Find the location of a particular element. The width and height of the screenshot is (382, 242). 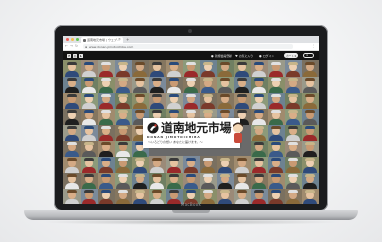

address-bar: ← → ↻ ▪ www.donan-jimotoichiba.com ⋮ is located at coordinates (191, 47).